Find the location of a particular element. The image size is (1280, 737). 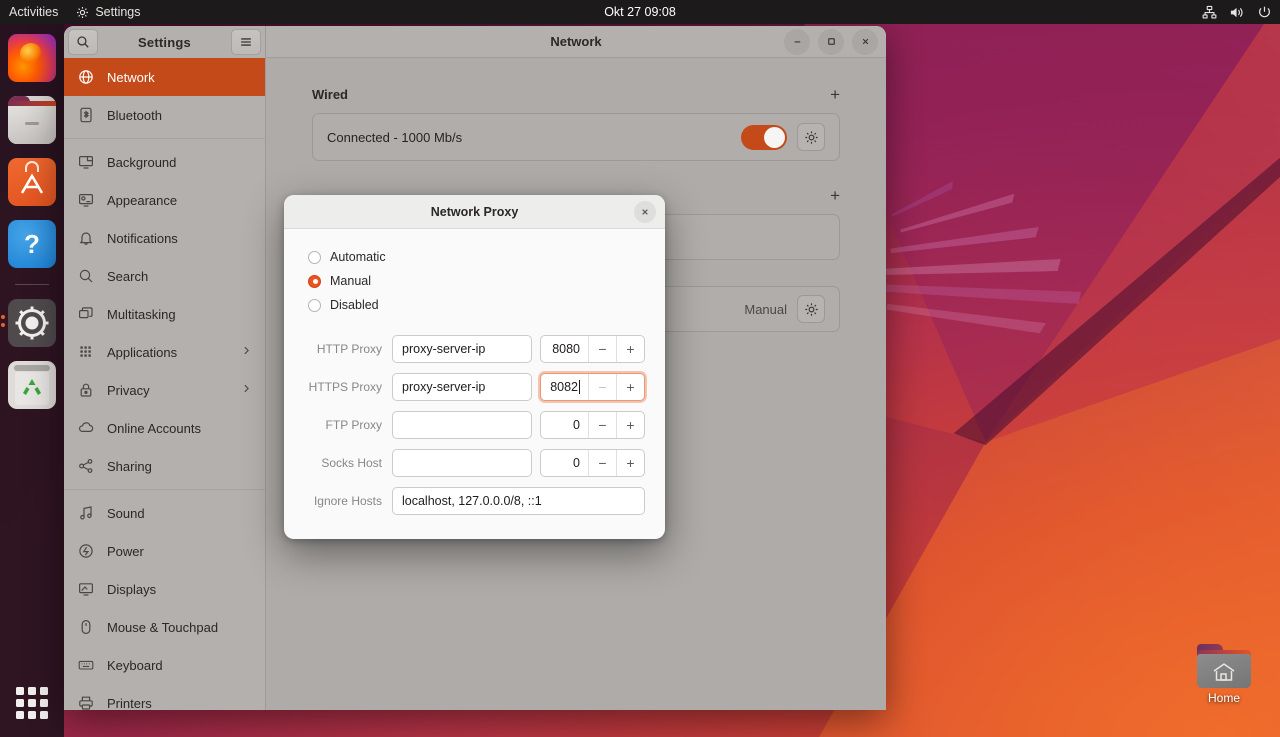

socks-host-port-increment: + is located at coordinates (630, 463).